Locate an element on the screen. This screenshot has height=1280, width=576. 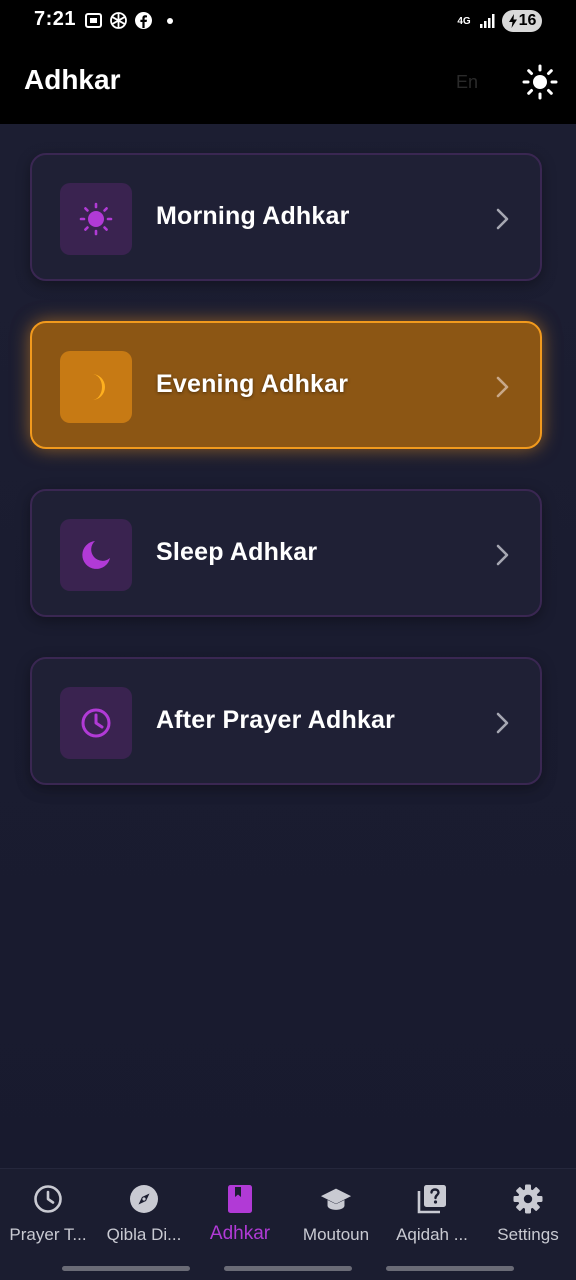
screenshot-icon is located at coordinates (93, 20).